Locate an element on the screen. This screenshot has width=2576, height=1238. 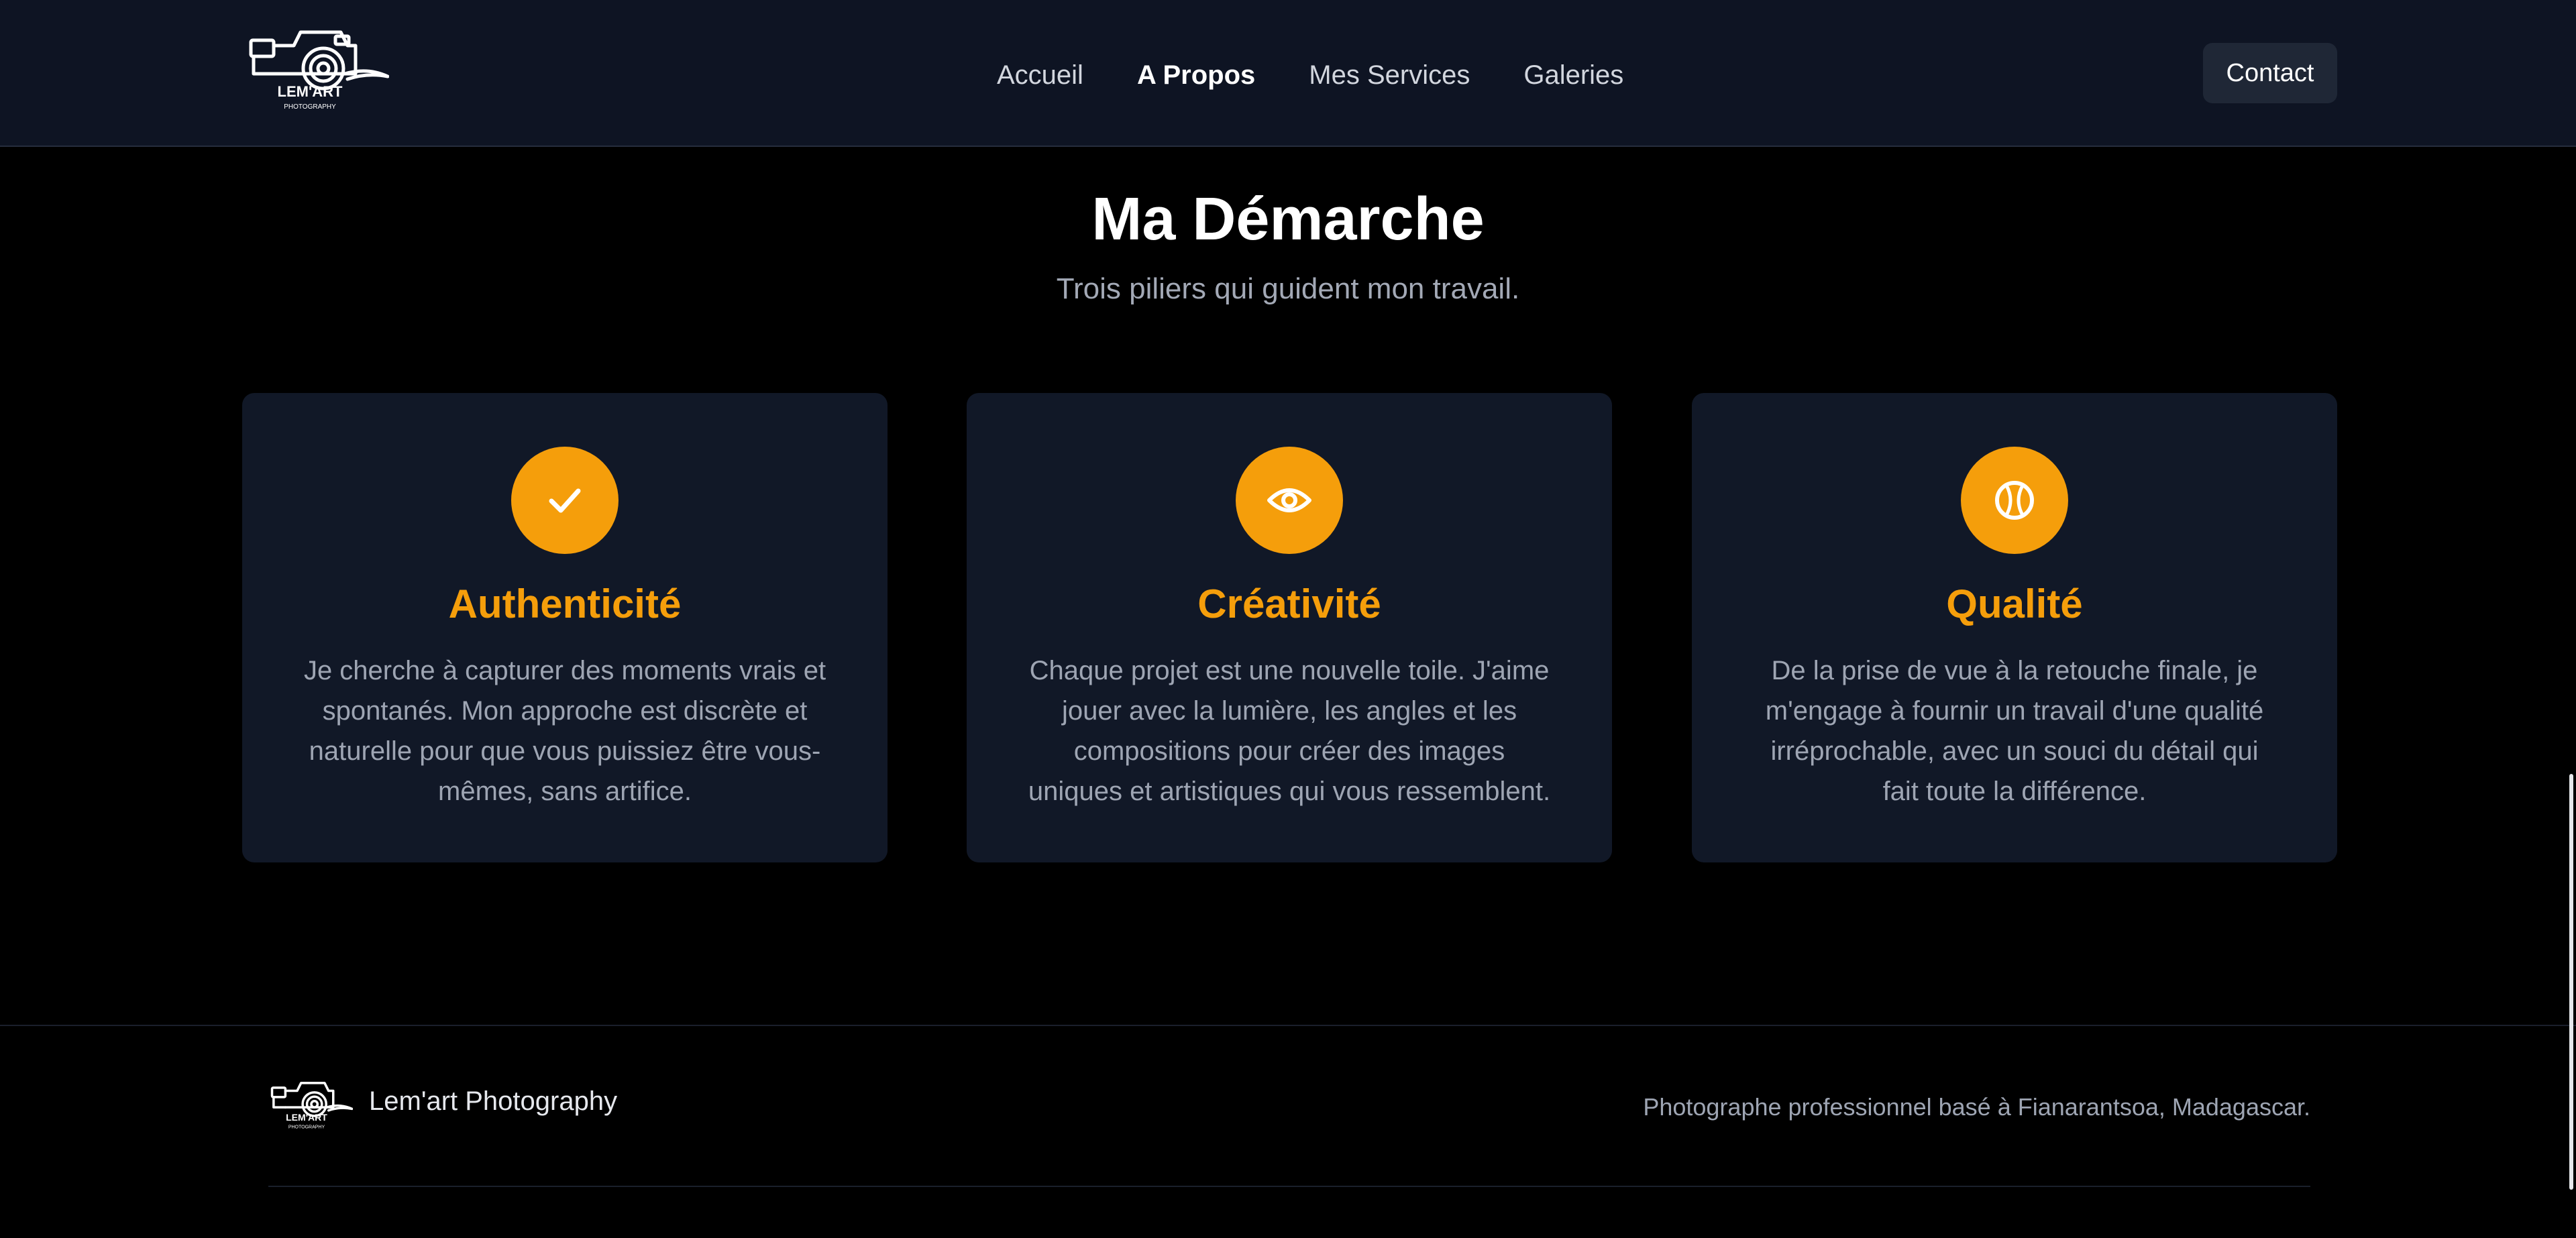
card-title: Créativité is located at coordinates (1289, 603).